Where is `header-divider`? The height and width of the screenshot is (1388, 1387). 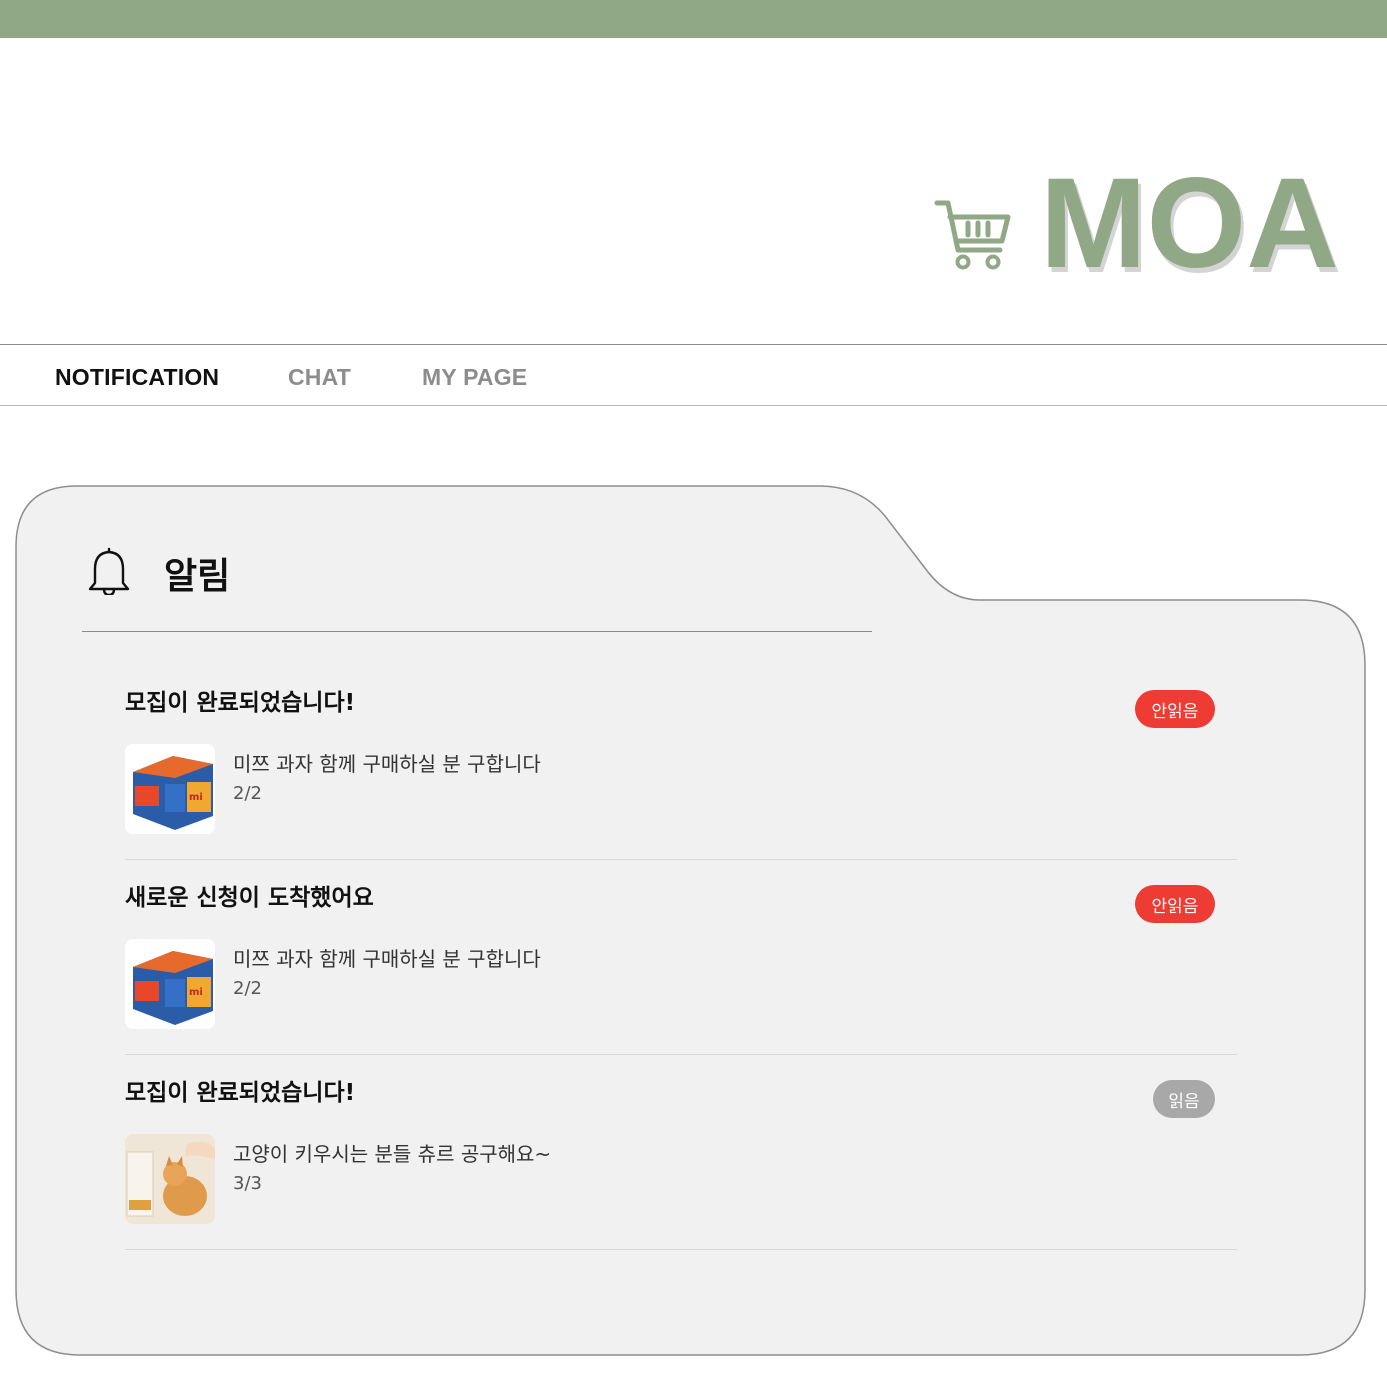
header-divider is located at coordinates (477, 631).